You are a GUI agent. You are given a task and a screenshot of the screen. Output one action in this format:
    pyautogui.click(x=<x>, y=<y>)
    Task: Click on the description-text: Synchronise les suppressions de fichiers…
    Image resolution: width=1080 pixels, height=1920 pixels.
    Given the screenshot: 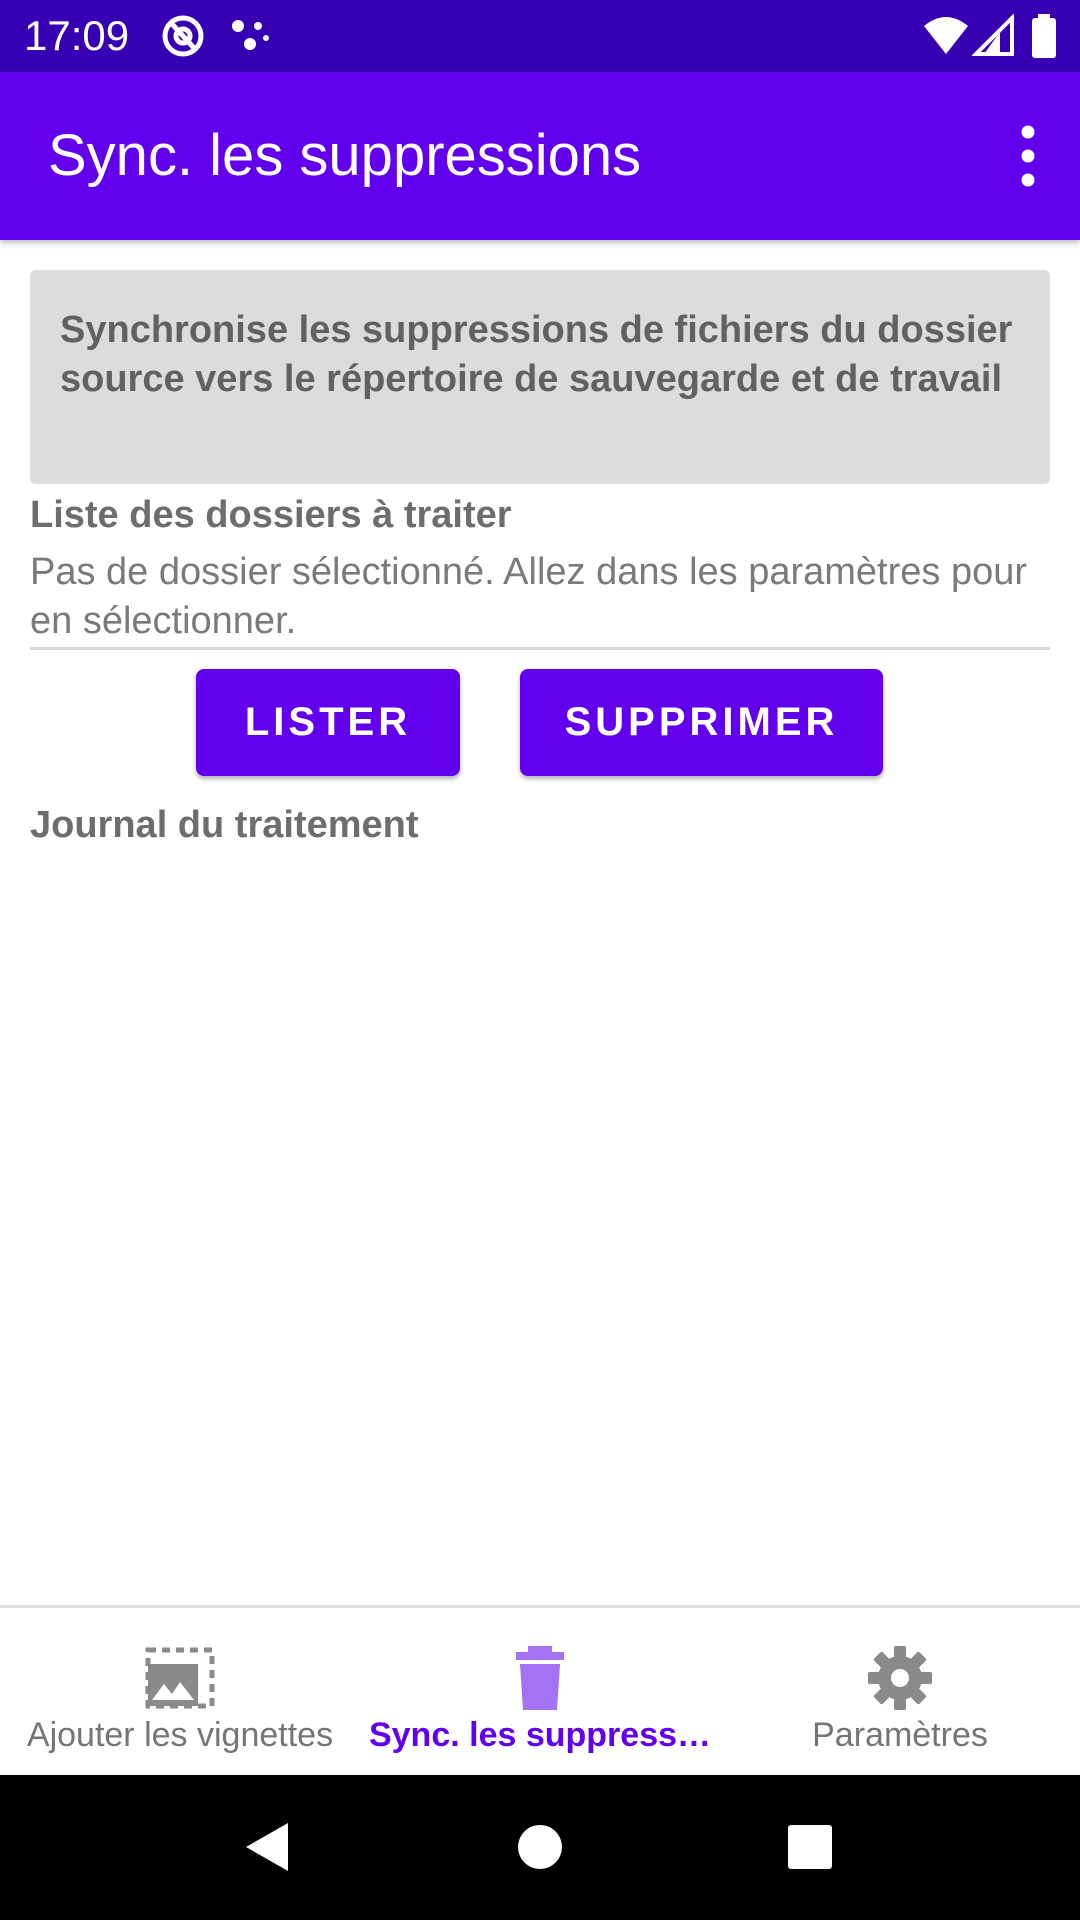 What is the action you would take?
    pyautogui.click(x=536, y=354)
    